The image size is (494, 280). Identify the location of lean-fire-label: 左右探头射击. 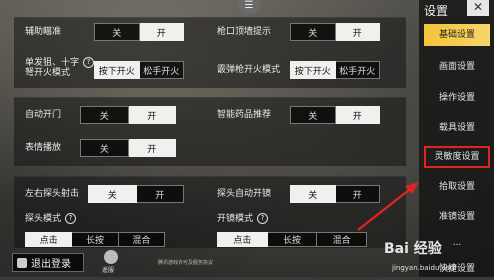
(52, 194).